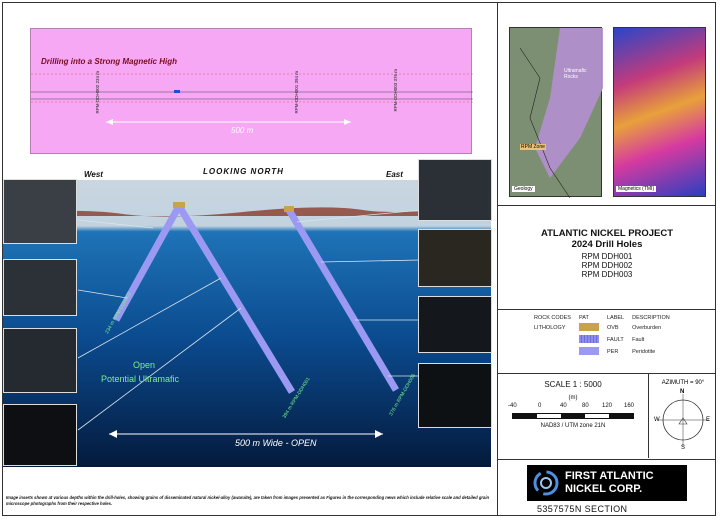  I want to click on legend-description: Fault, so click(638, 340).